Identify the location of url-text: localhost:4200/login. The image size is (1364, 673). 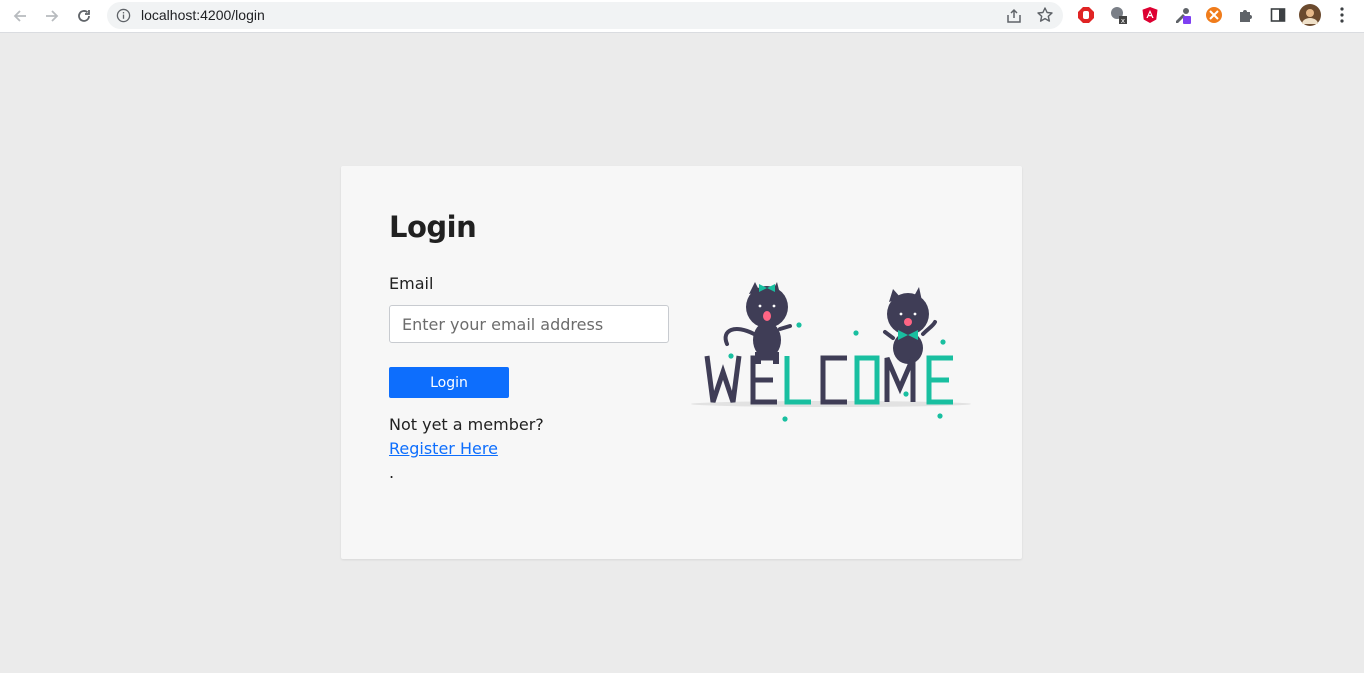
(203, 15).